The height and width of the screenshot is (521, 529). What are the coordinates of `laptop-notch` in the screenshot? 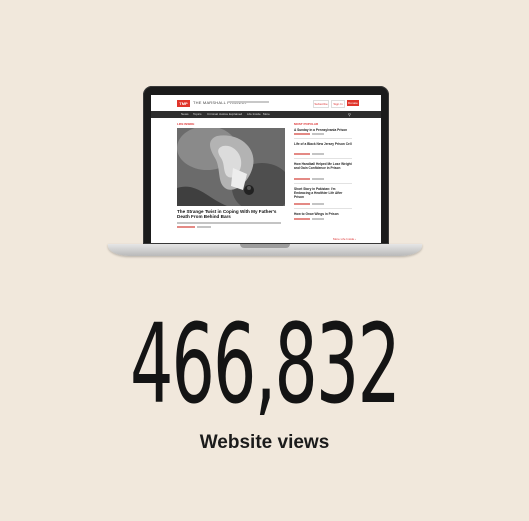 It's located at (265, 246).